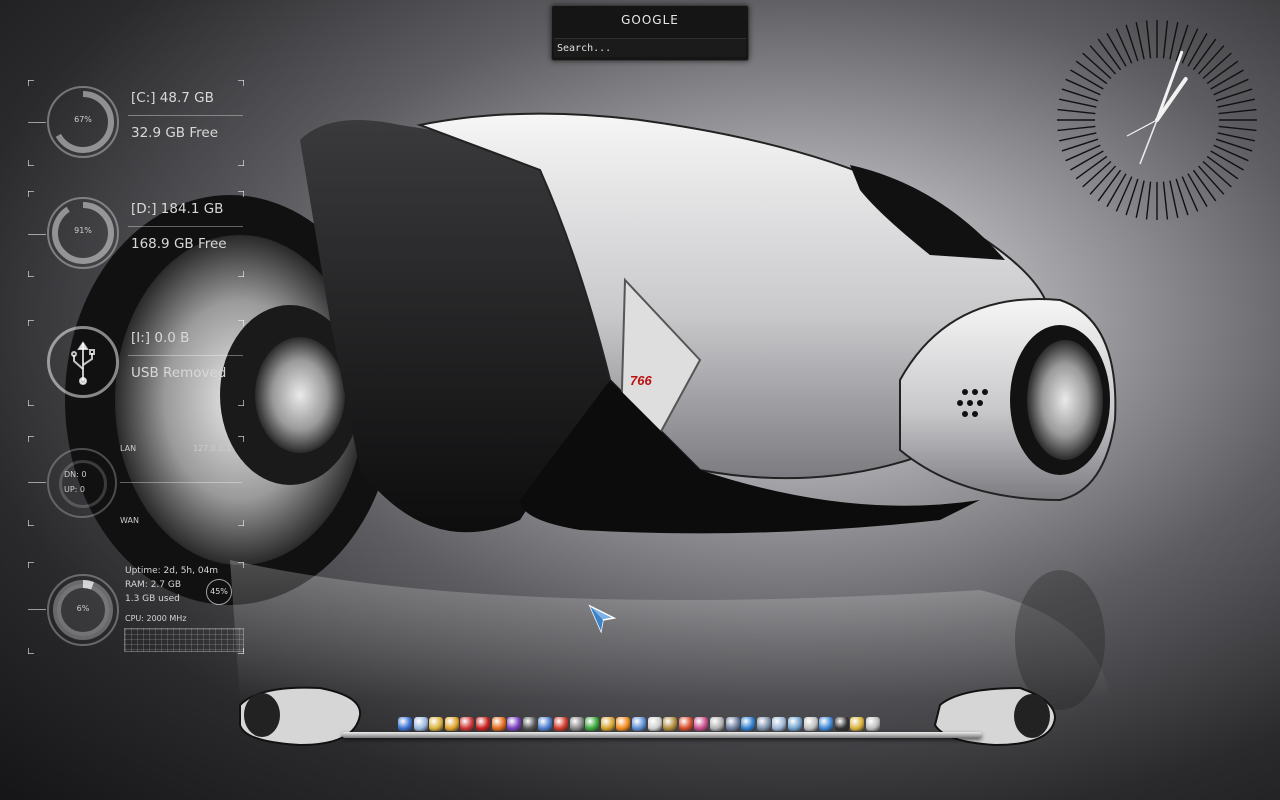  Describe the element at coordinates (136, 123) in the screenshot. I see `drive-widget-c: 67% [C:] 48.7 GB 32.9 GB Free` at that location.